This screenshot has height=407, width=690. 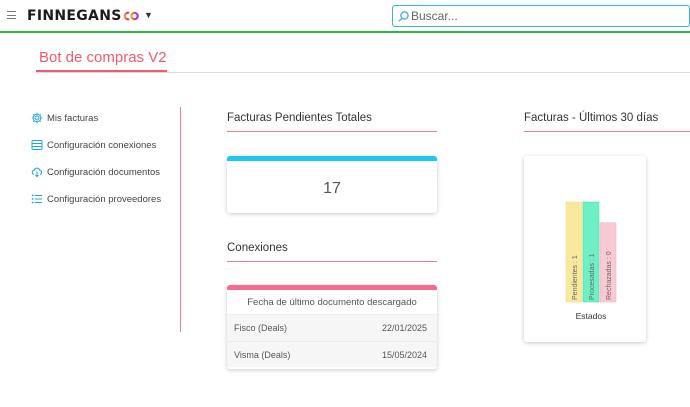 What do you see at coordinates (299, 118) in the screenshot?
I see `pending-title: Facturas Pendientes Totales` at bounding box center [299, 118].